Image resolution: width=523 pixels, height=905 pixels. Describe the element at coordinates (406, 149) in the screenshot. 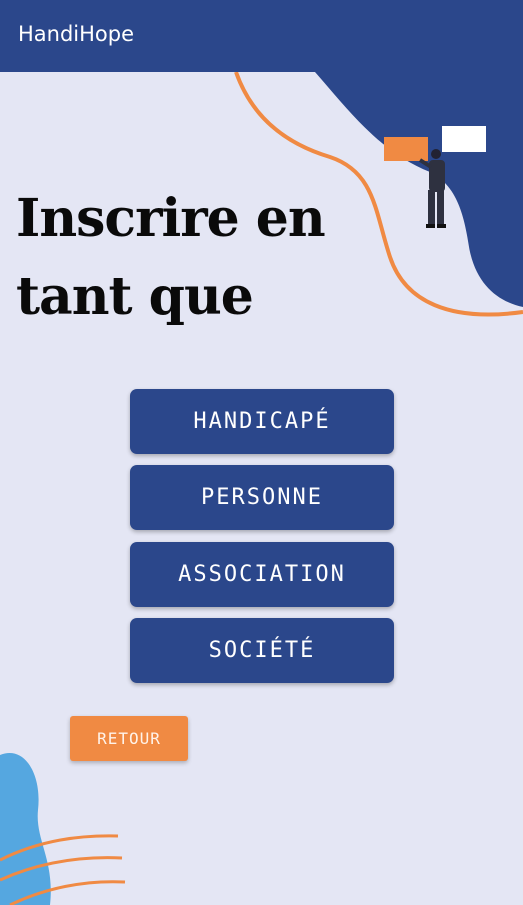

I see `orange-board-shape` at that location.